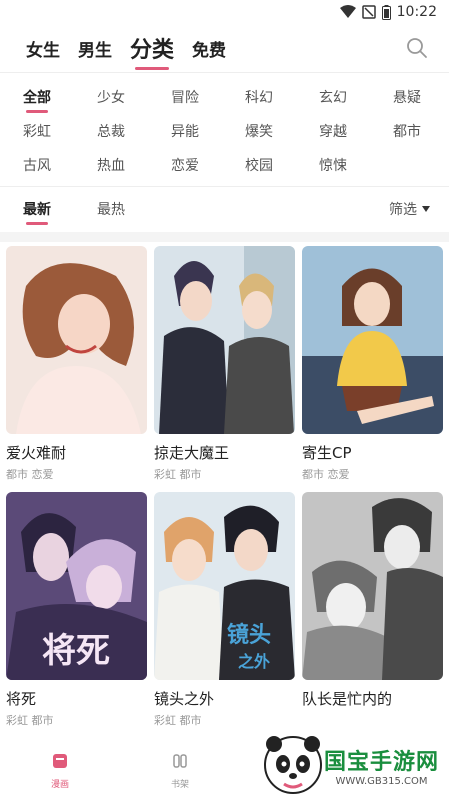 The height and width of the screenshot is (800, 449). Describe the element at coordinates (37, 131) in the screenshot. I see `genre-item: 彩虹` at that location.